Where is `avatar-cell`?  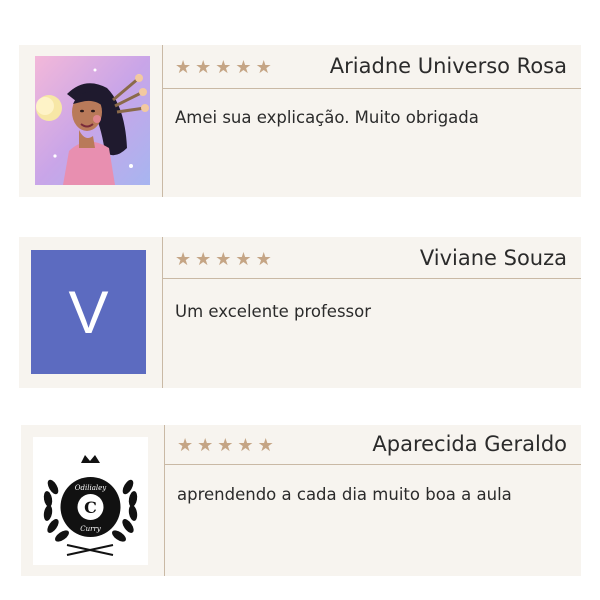
avatar-cell is located at coordinates (91, 121).